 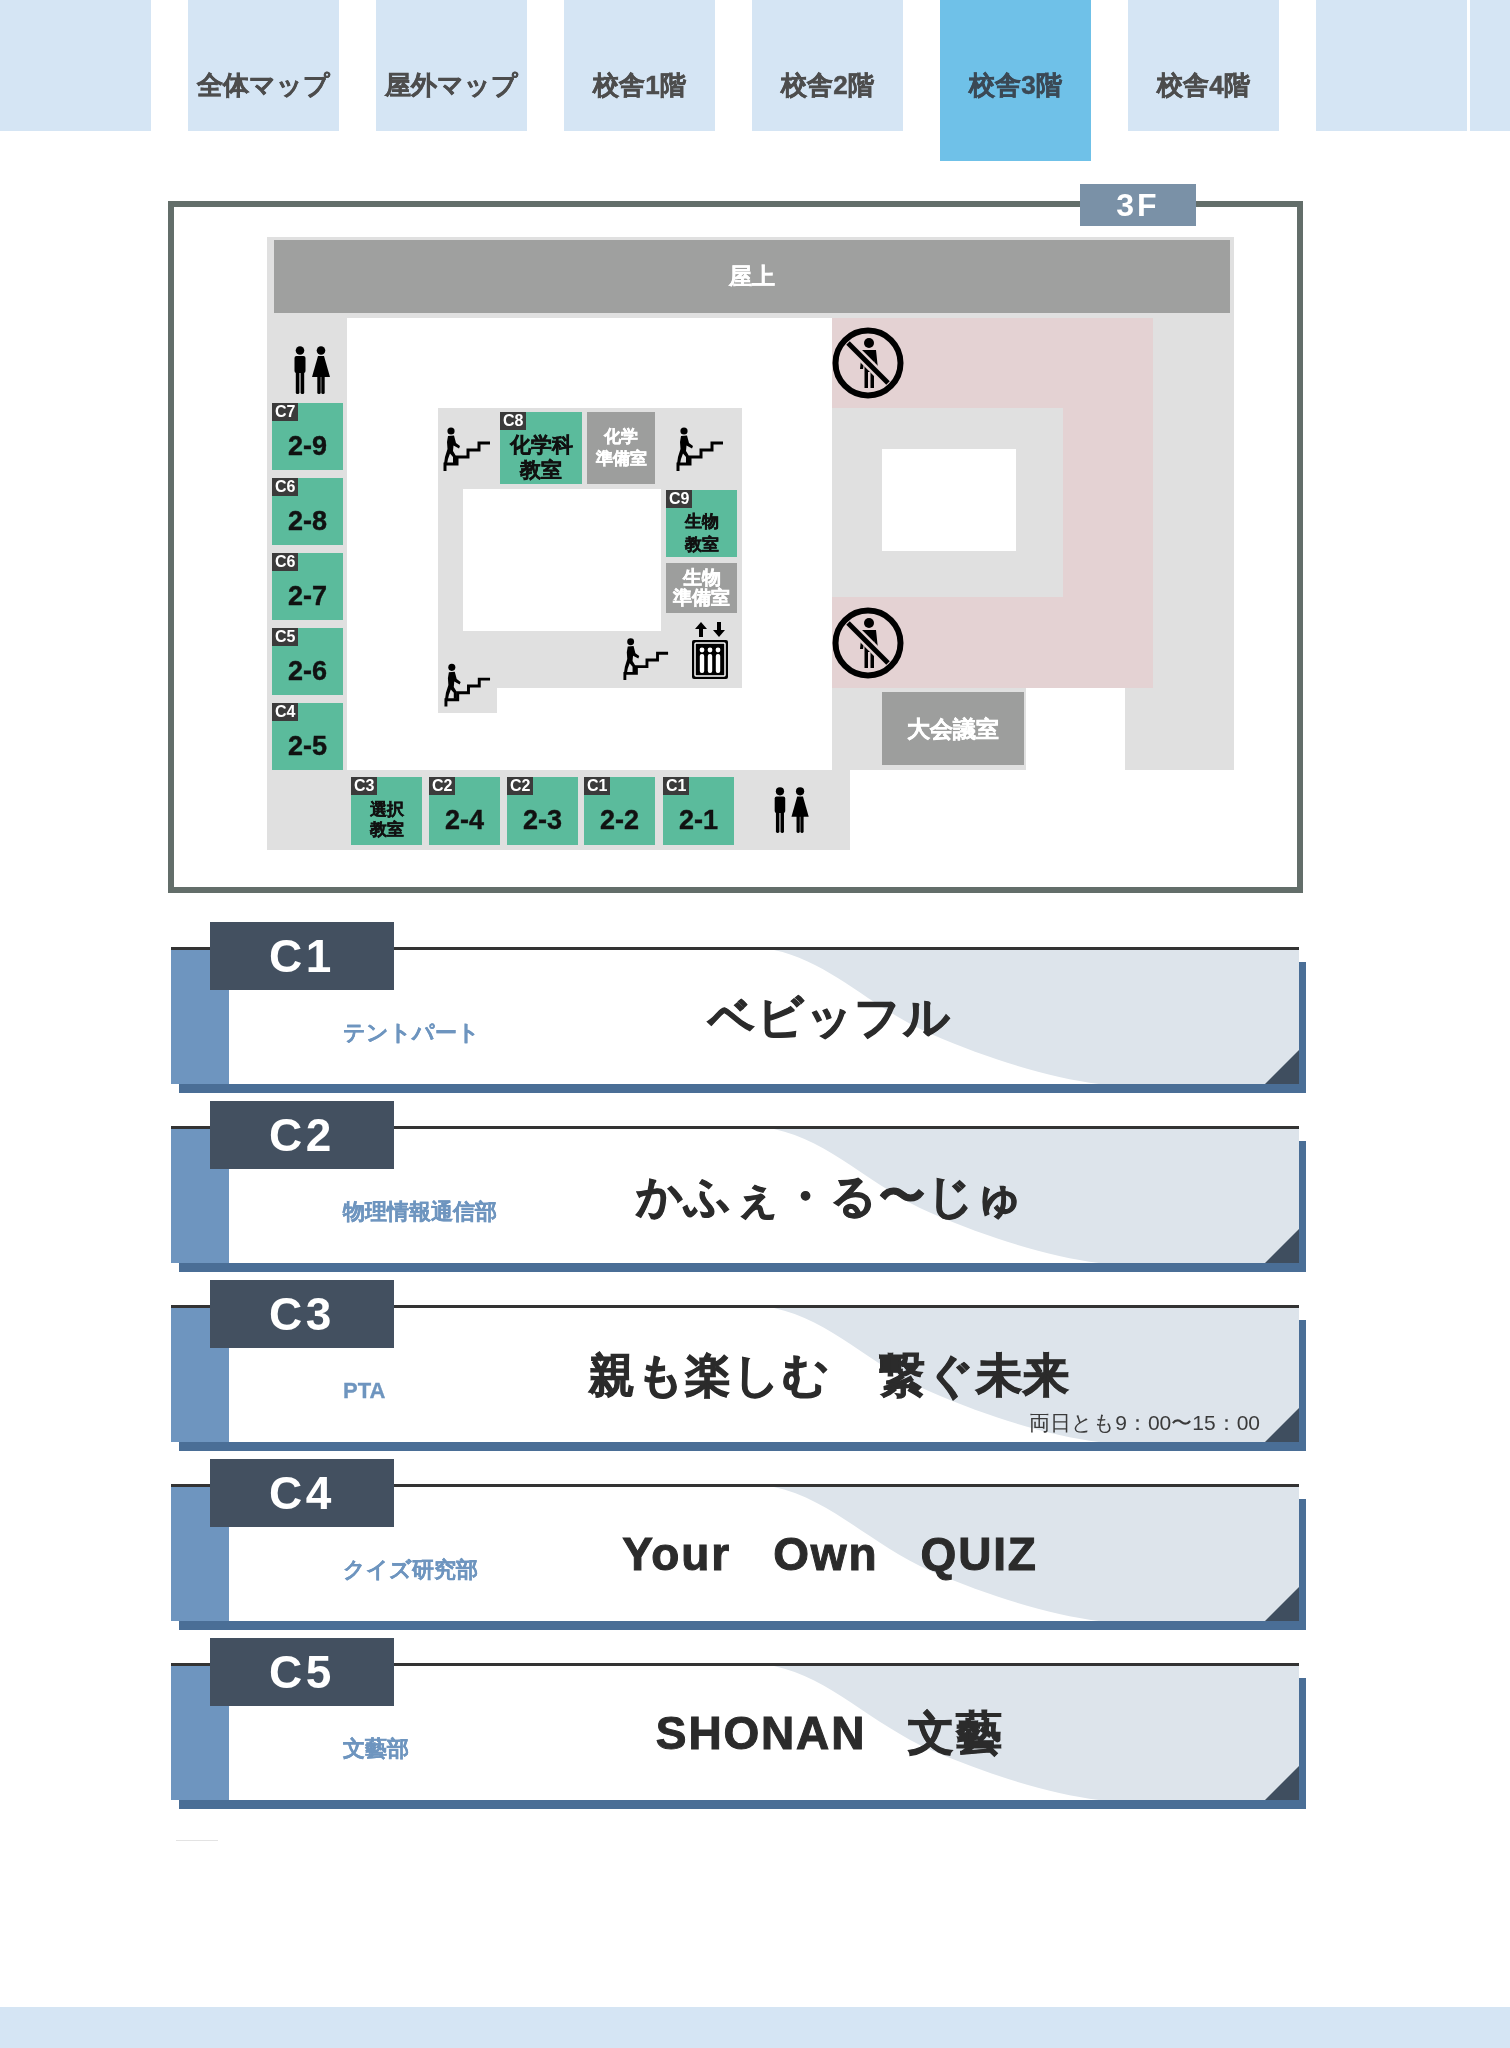 I want to click on room-label: 選択, so click(x=386, y=810).